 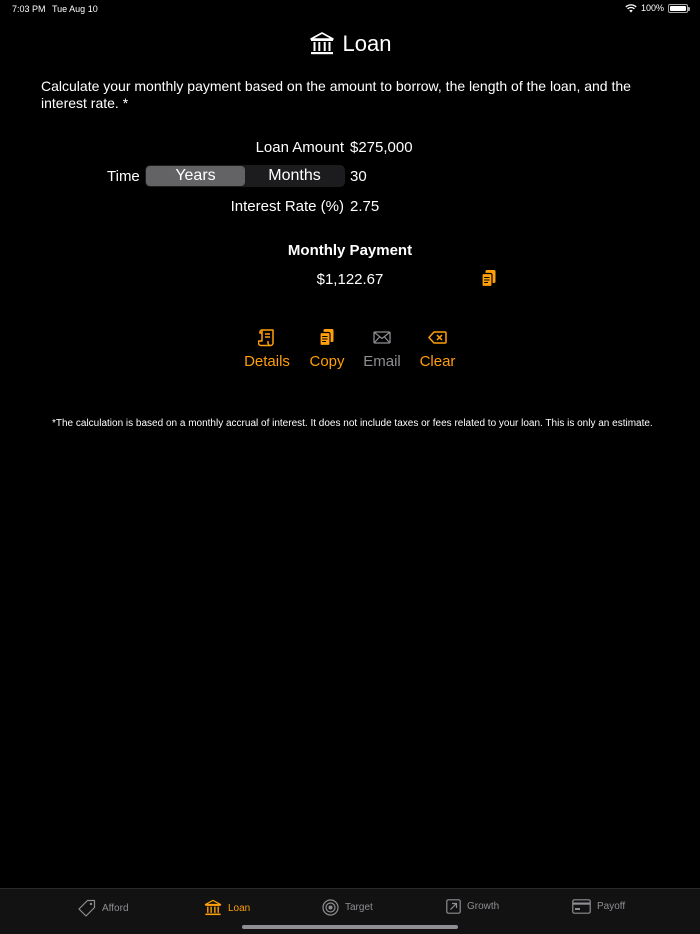 I want to click on copy-payment-button, so click(x=489, y=281).